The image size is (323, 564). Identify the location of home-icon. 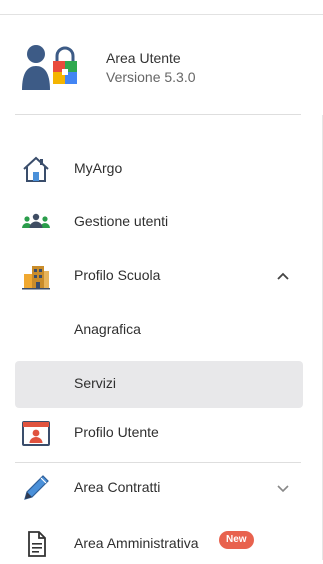
(36, 169).